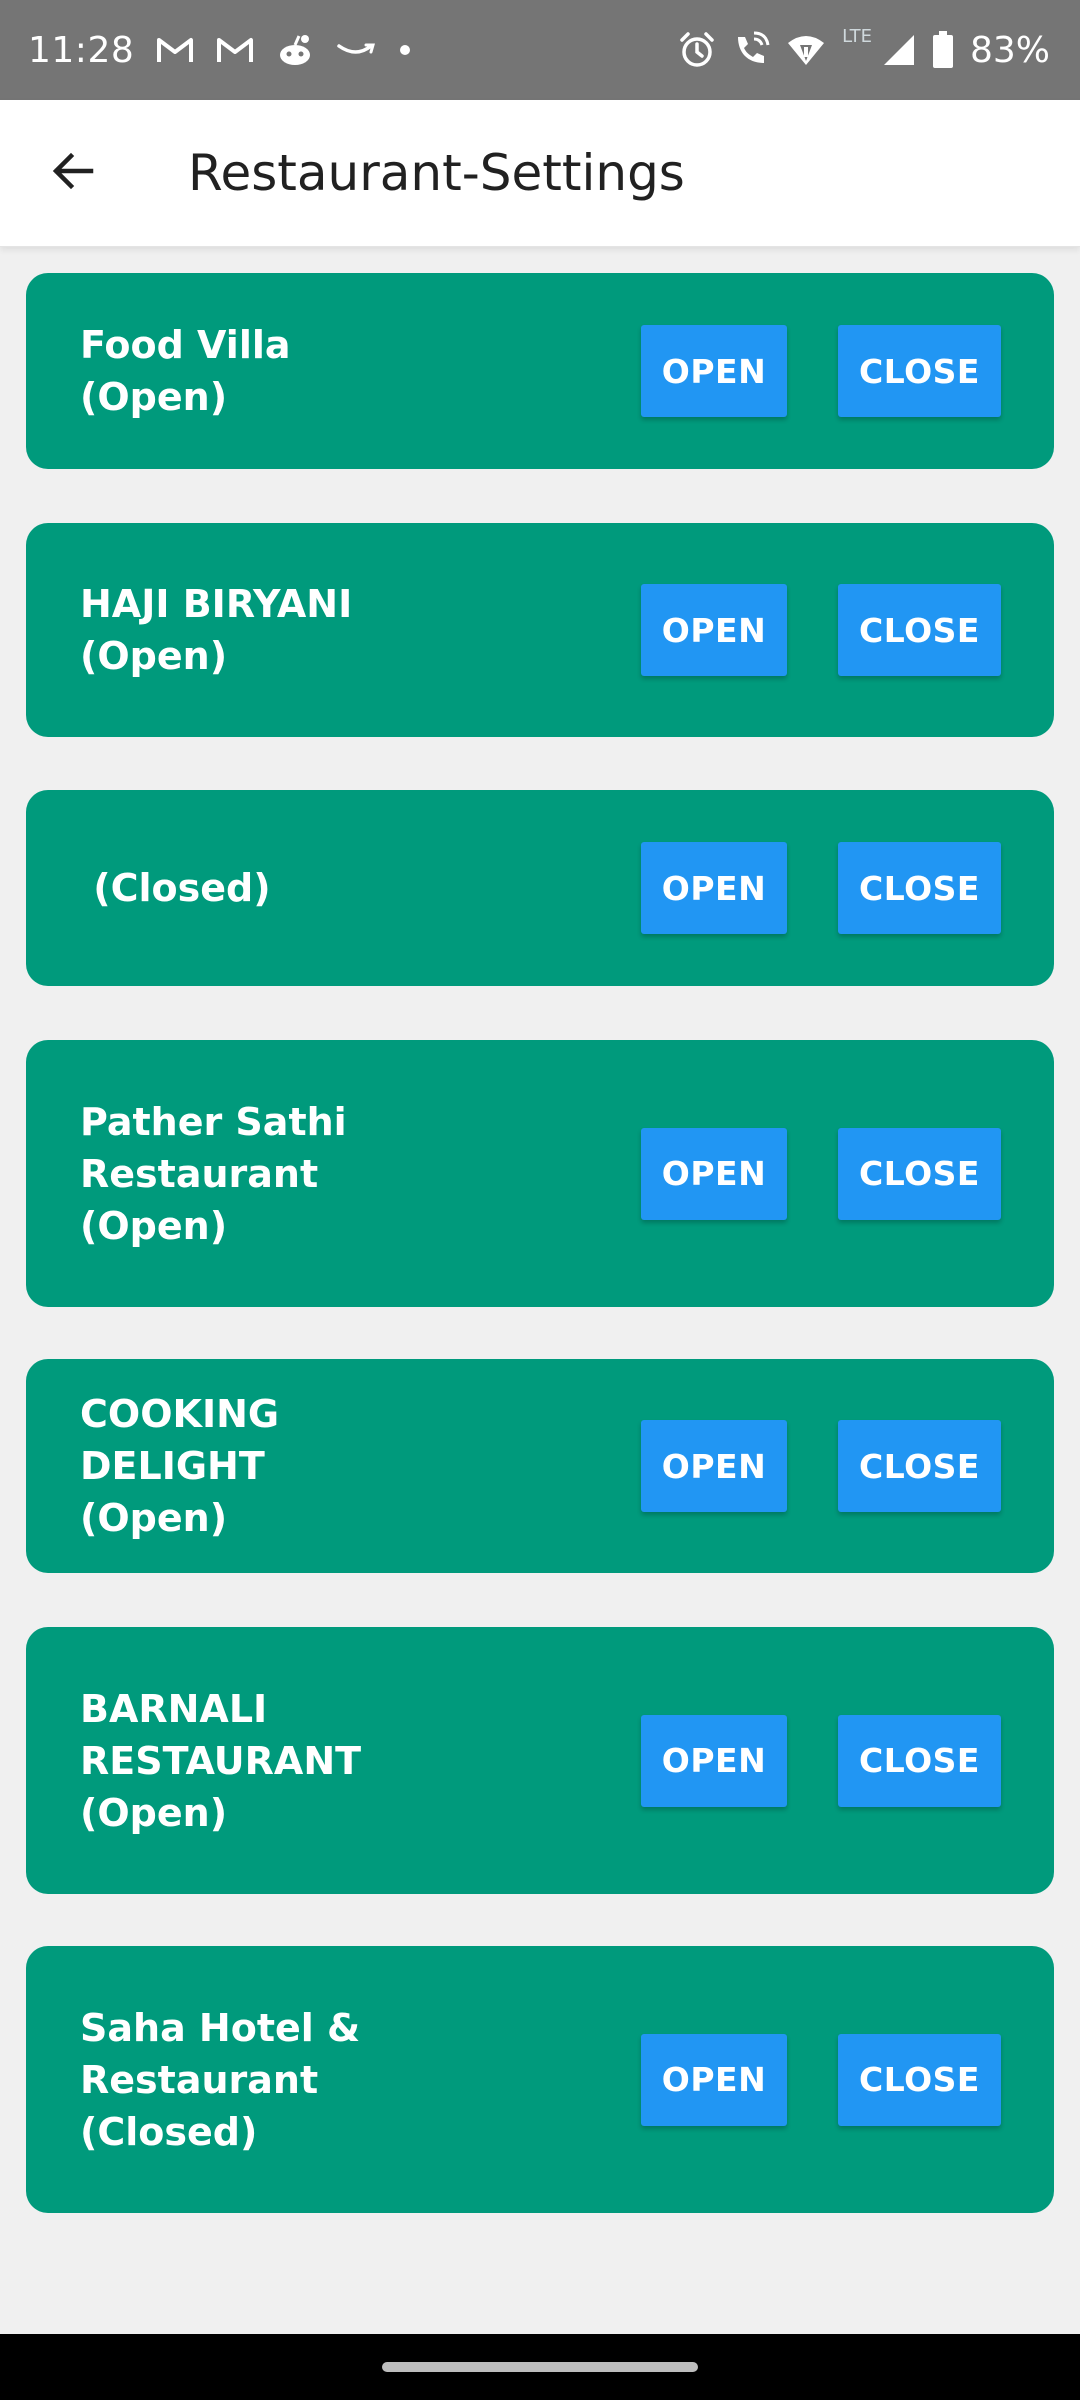 Image resolution: width=1080 pixels, height=2400 pixels. I want to click on status-bar-right: LTE 83%, so click(864, 50).